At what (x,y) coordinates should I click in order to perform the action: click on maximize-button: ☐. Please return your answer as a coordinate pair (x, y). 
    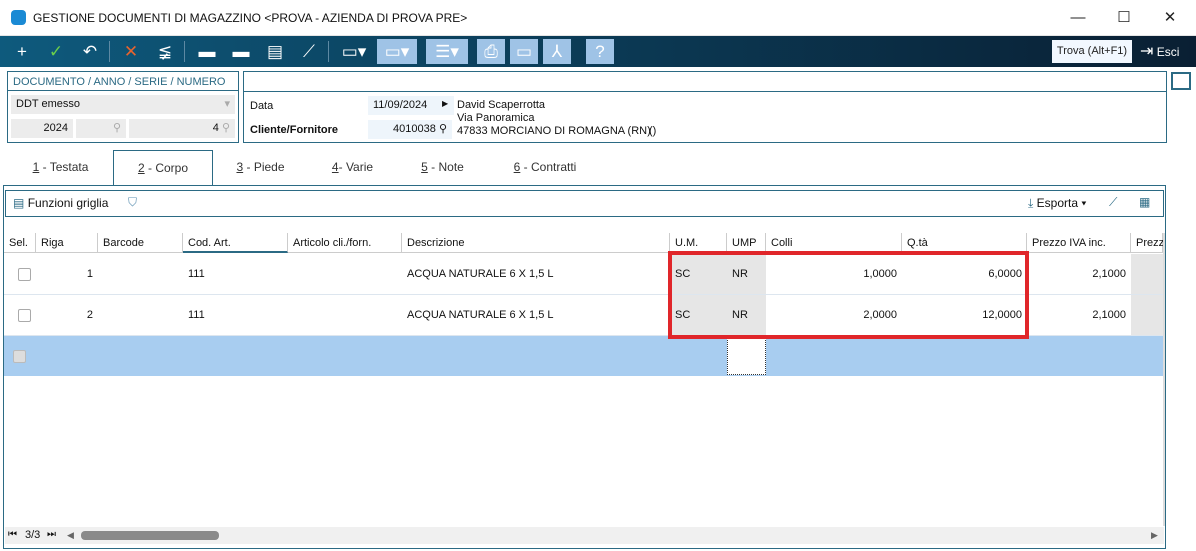
    Looking at the image, I should click on (1124, 18).